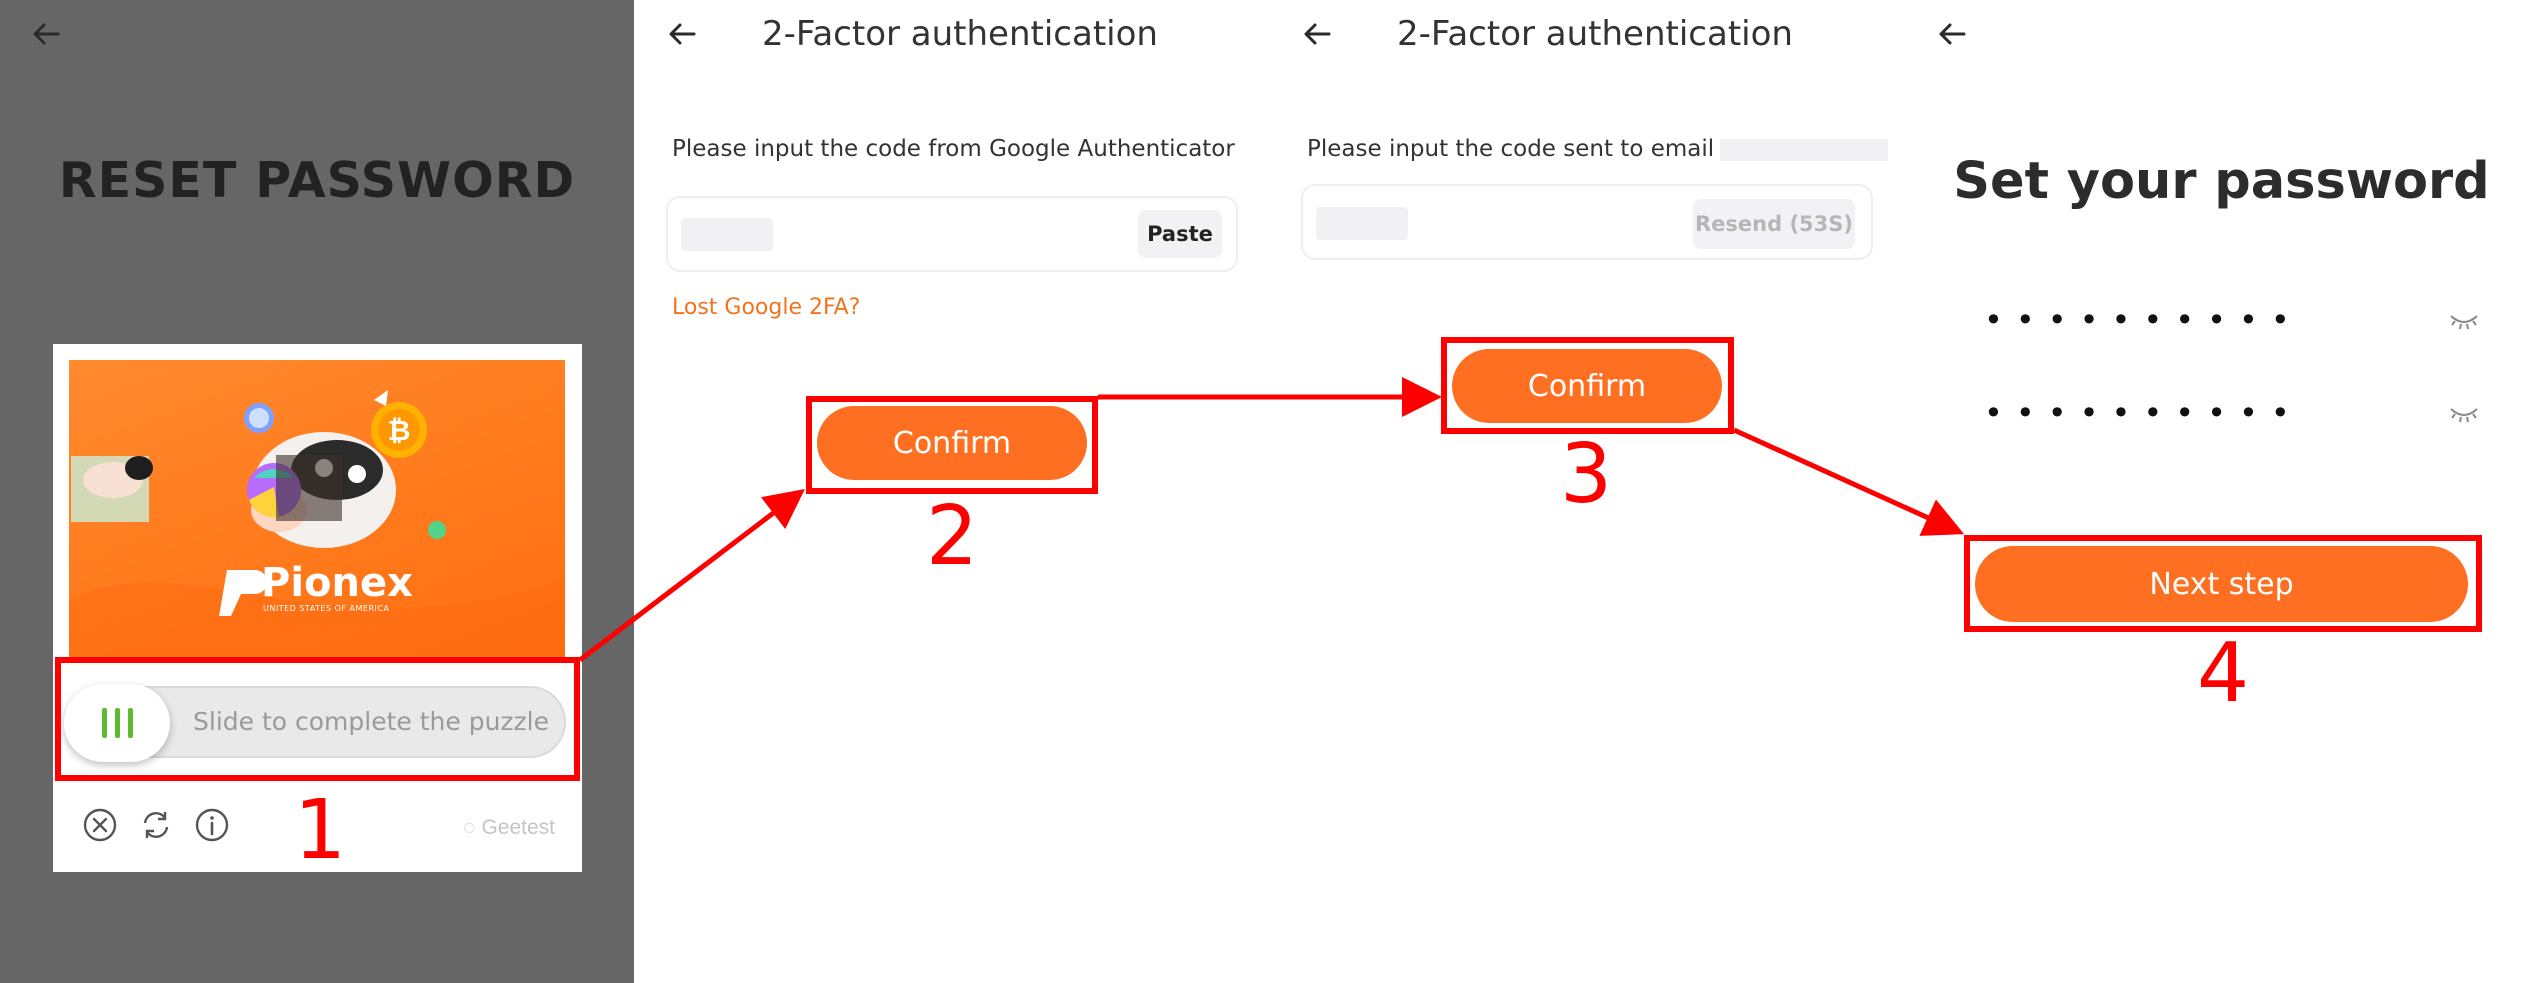  Describe the element at coordinates (1511, 149) in the screenshot. I see `instruction-label: Please input the code sent to email` at that location.